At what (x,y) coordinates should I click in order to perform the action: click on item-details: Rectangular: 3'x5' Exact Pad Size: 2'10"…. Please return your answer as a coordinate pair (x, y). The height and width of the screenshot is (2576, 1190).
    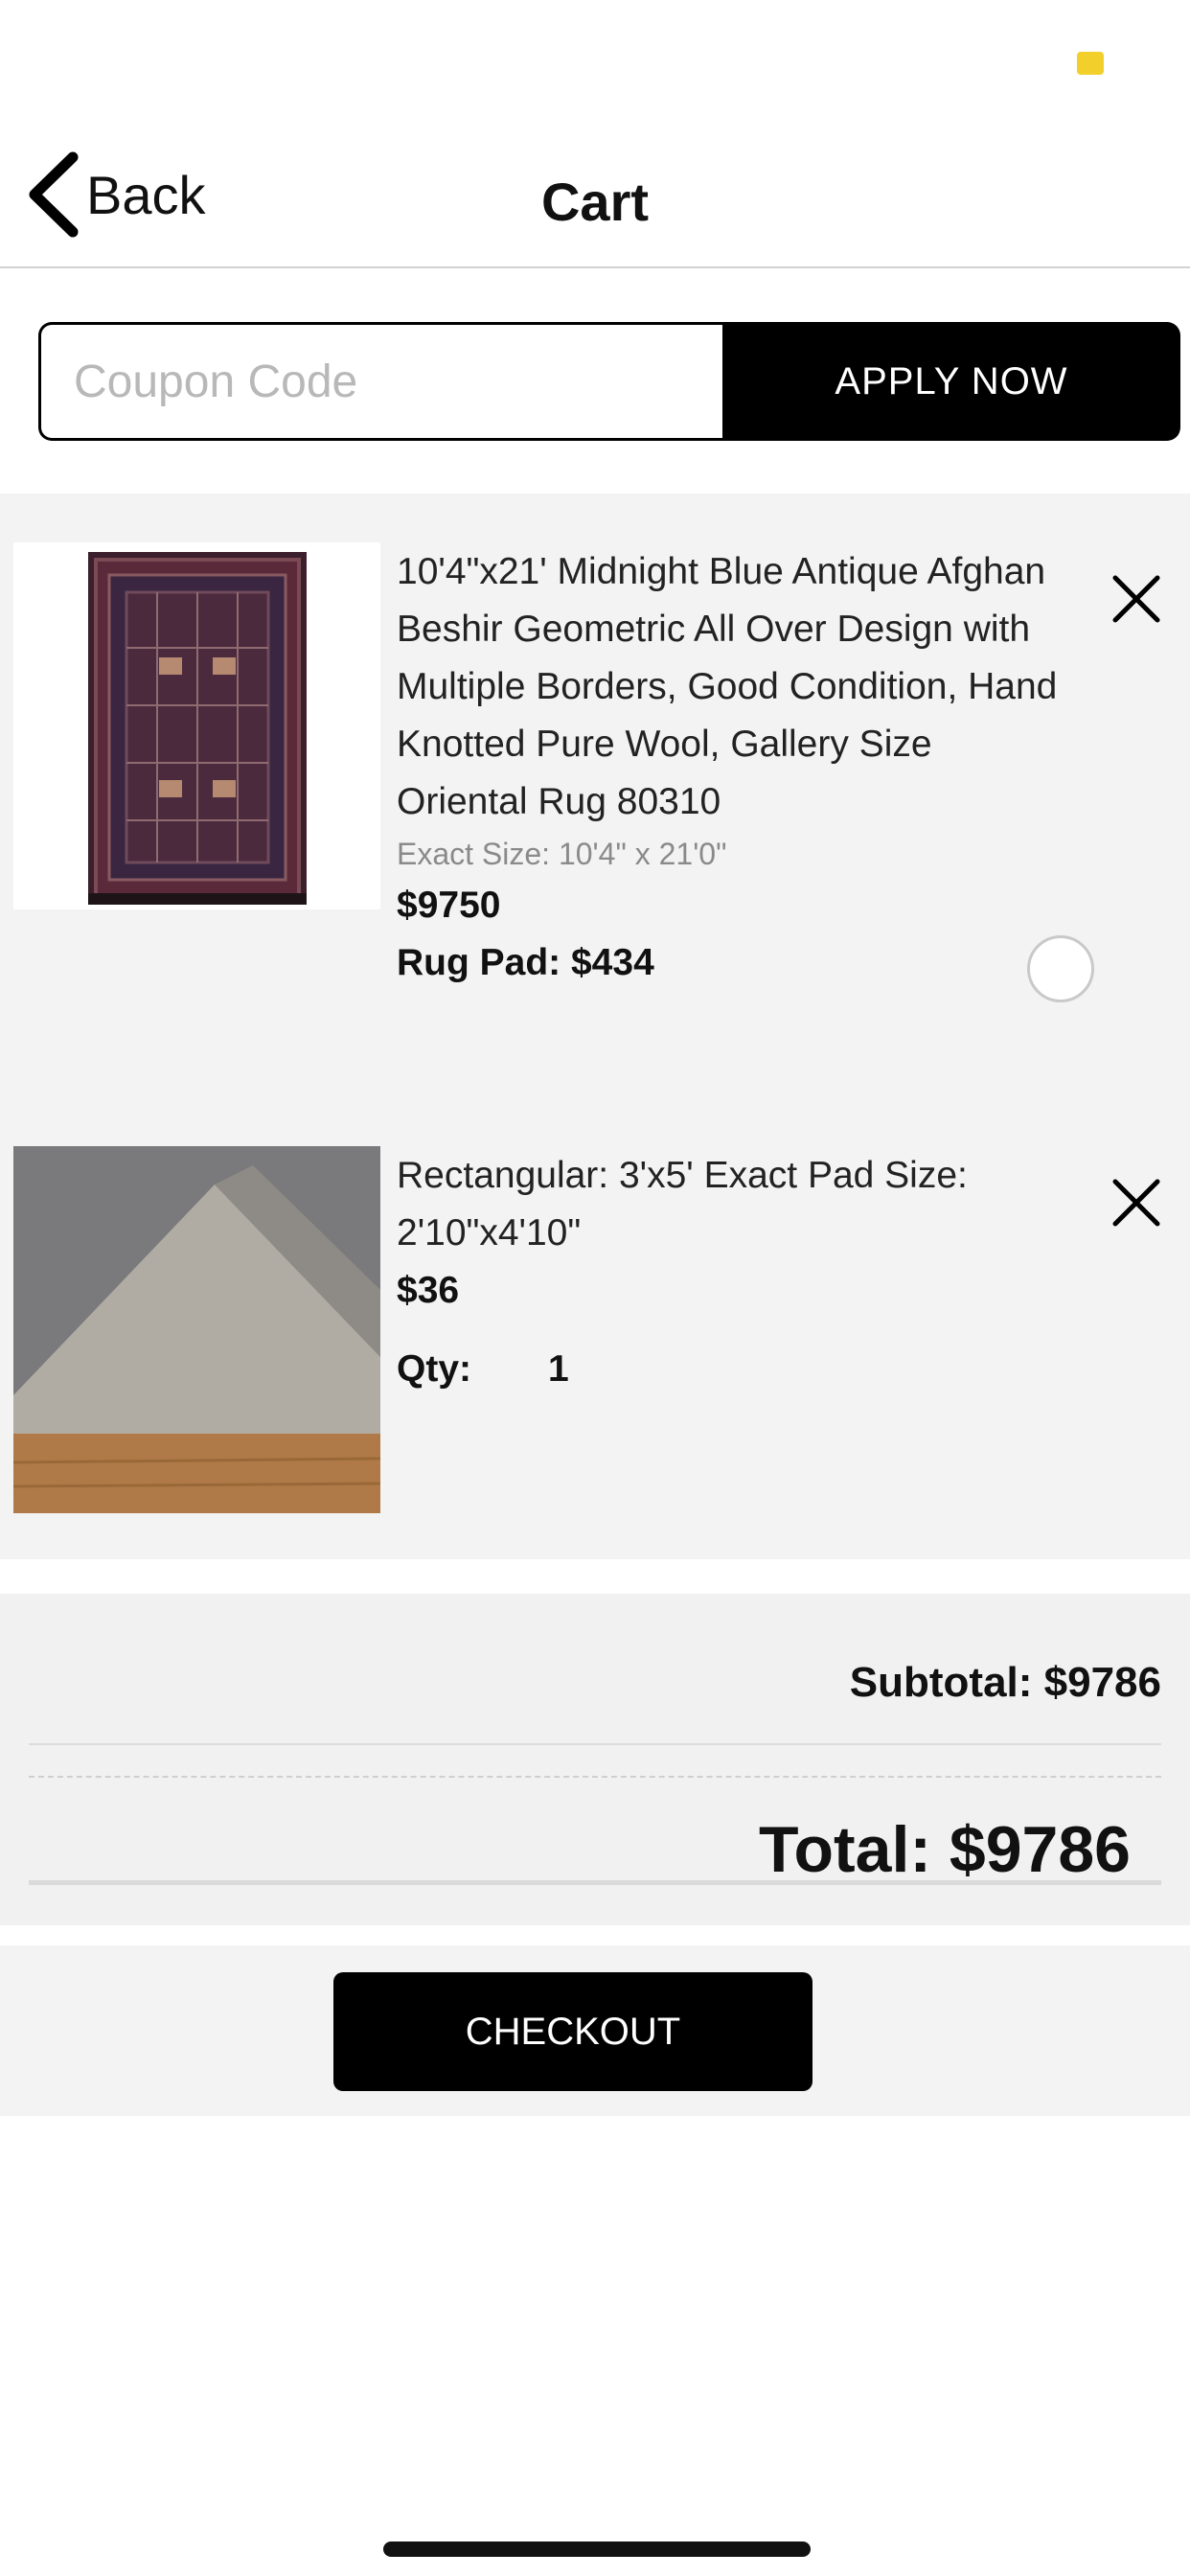
    Looking at the image, I should click on (732, 1269).